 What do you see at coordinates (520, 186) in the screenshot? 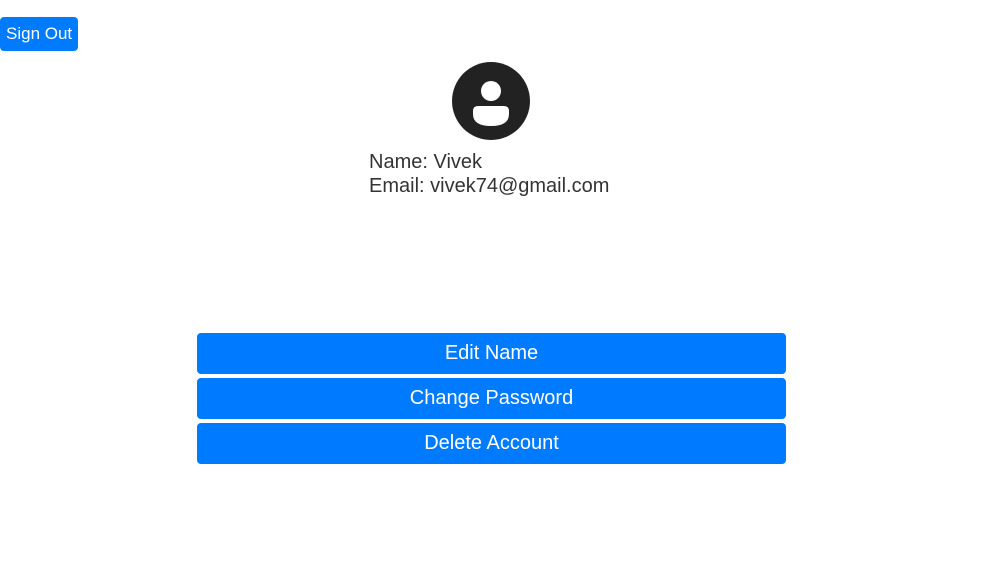
I see `email-value: vivek74@gmail.com` at bounding box center [520, 186].